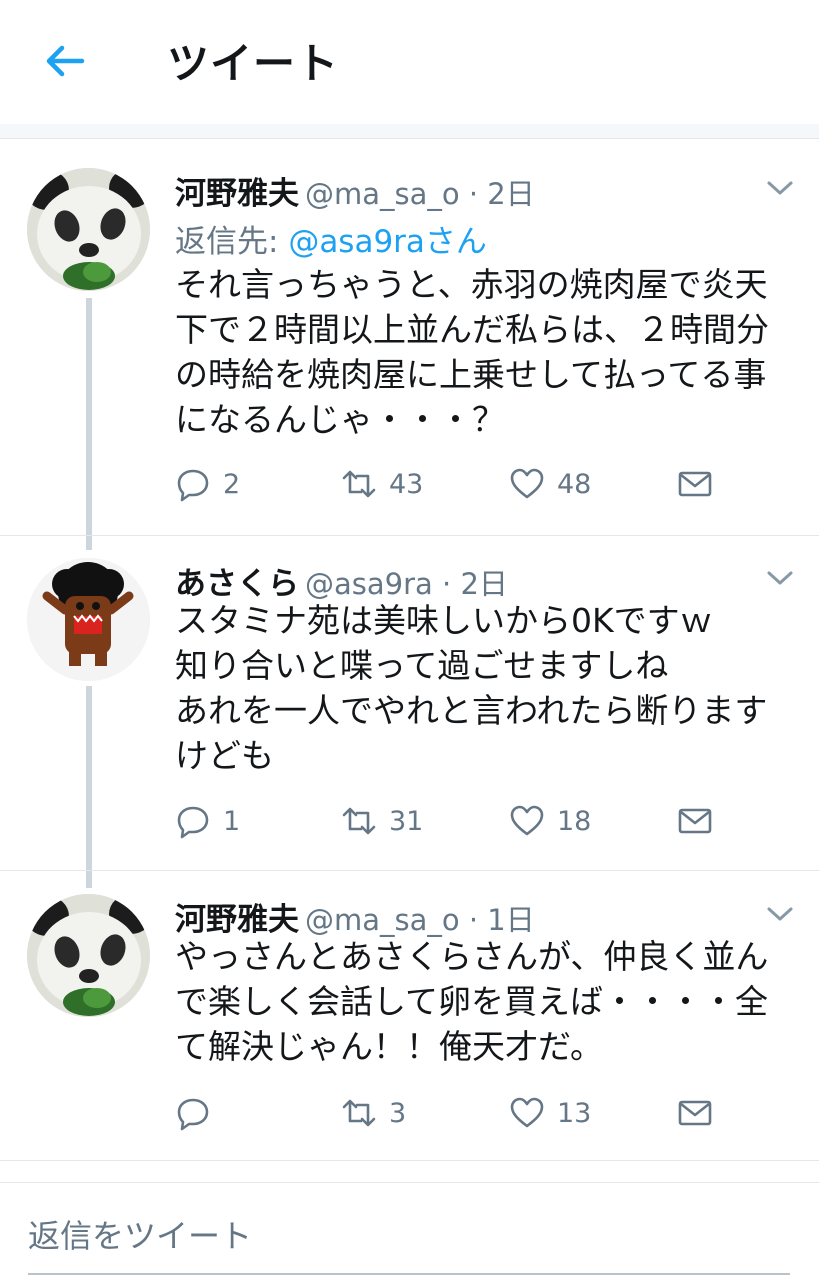 The height and width of the screenshot is (1281, 819). What do you see at coordinates (455, 484) in the screenshot?
I see `tweet-actions: 2 43 48` at bounding box center [455, 484].